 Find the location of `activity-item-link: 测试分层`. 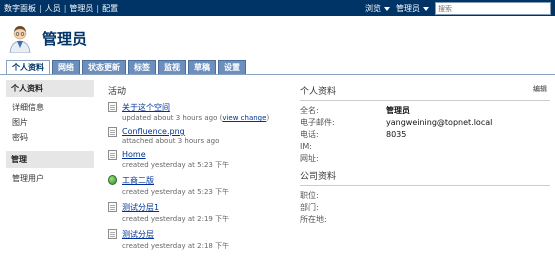

activity-item-link: 测试分层 is located at coordinates (175, 234).